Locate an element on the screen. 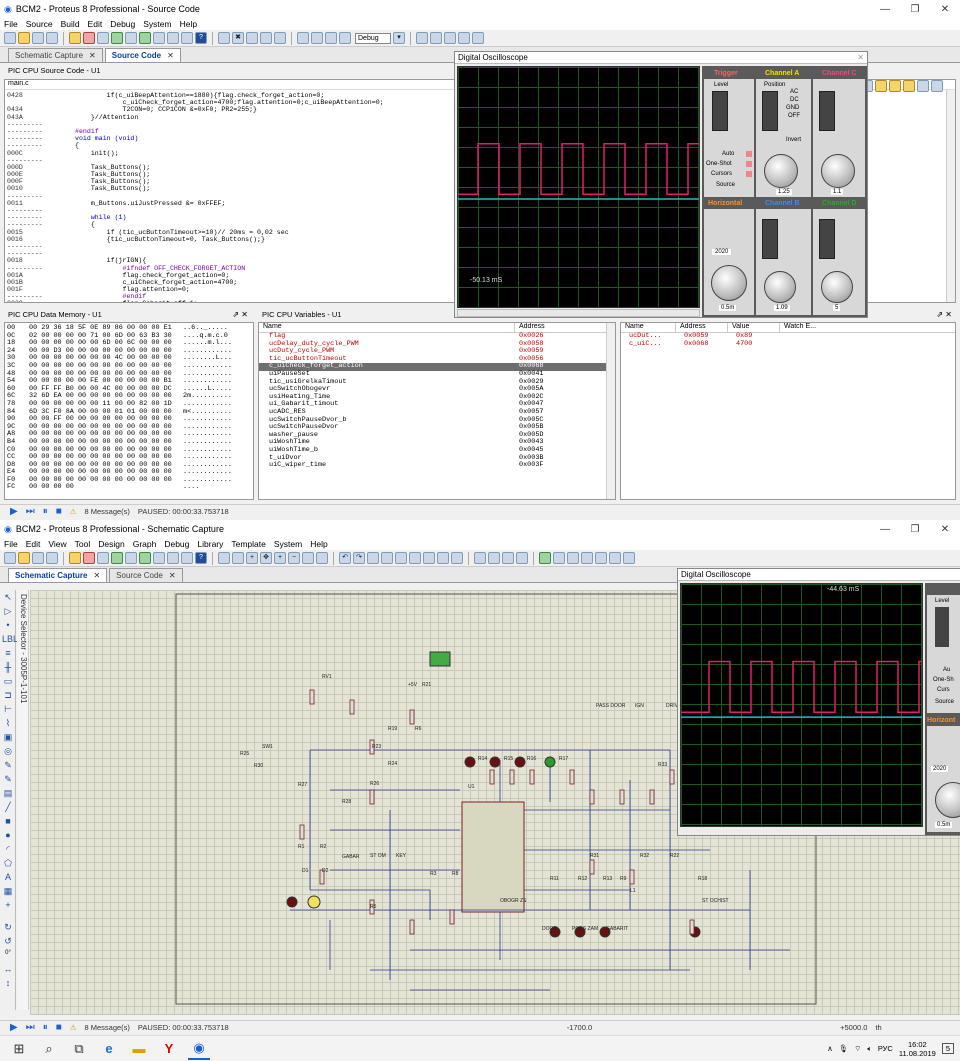  subcircuit-icon: ▭ is located at coordinates (8, 682).